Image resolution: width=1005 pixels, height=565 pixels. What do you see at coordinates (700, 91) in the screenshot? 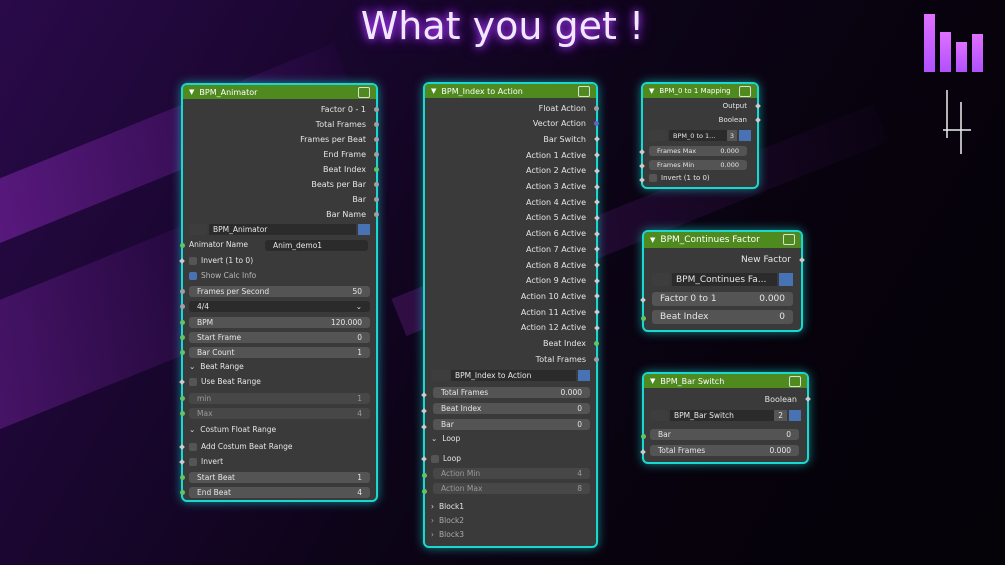
I see `node-header: ▼ BPM_0 to 1 Mapping` at bounding box center [700, 91].